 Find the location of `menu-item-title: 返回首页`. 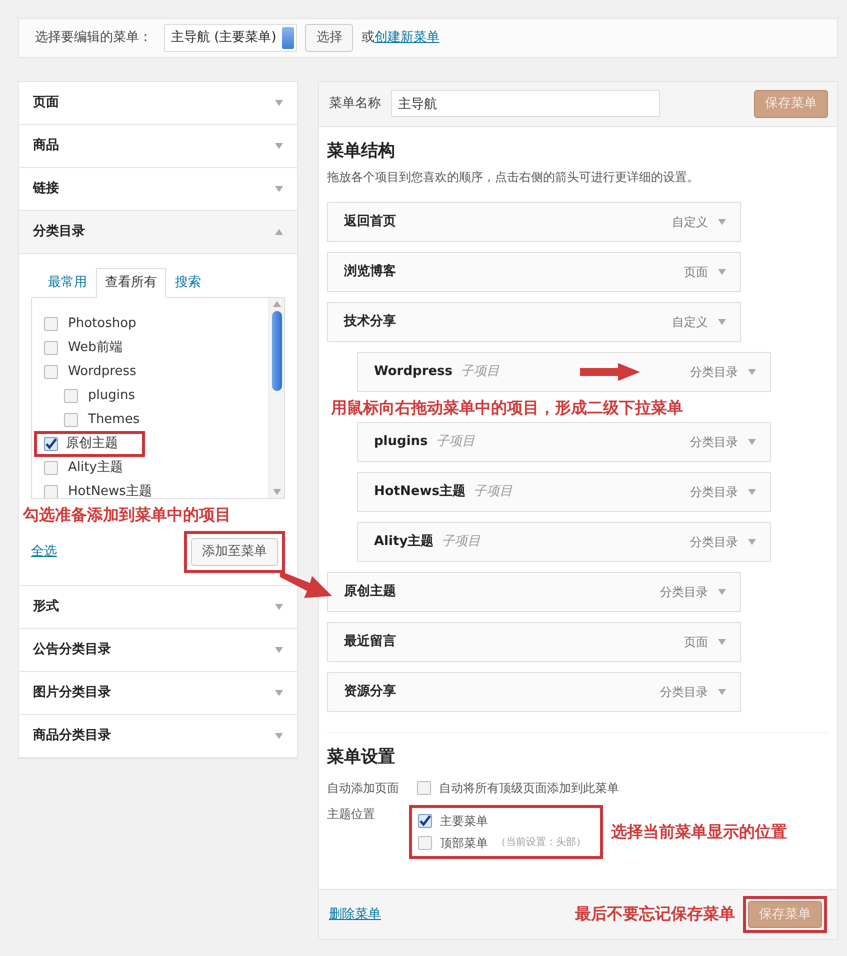

menu-item-title: 返回首页 is located at coordinates (370, 222).